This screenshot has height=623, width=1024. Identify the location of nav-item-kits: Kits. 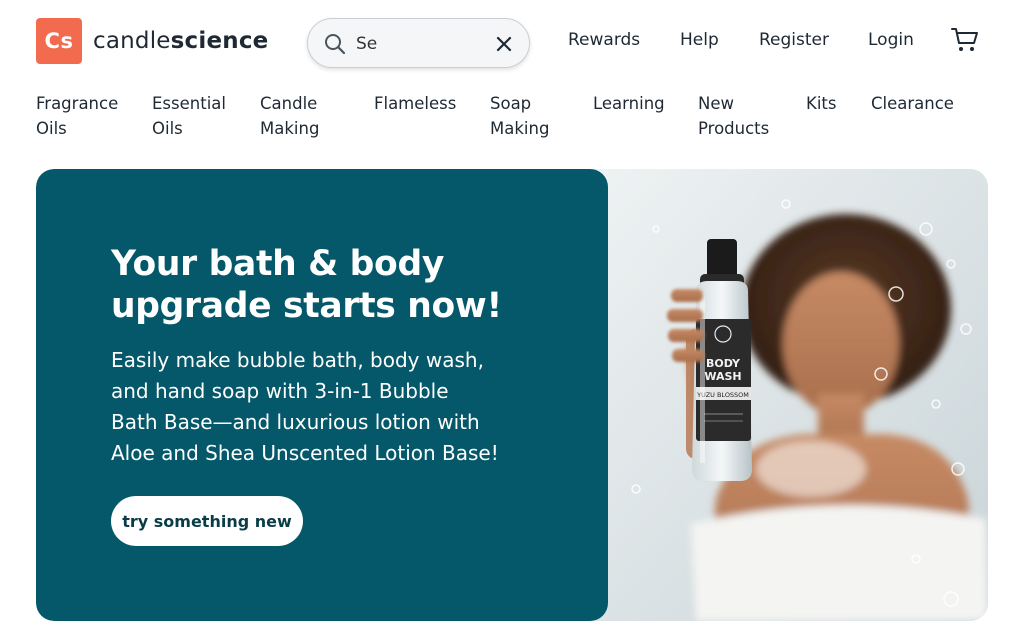
(821, 104).